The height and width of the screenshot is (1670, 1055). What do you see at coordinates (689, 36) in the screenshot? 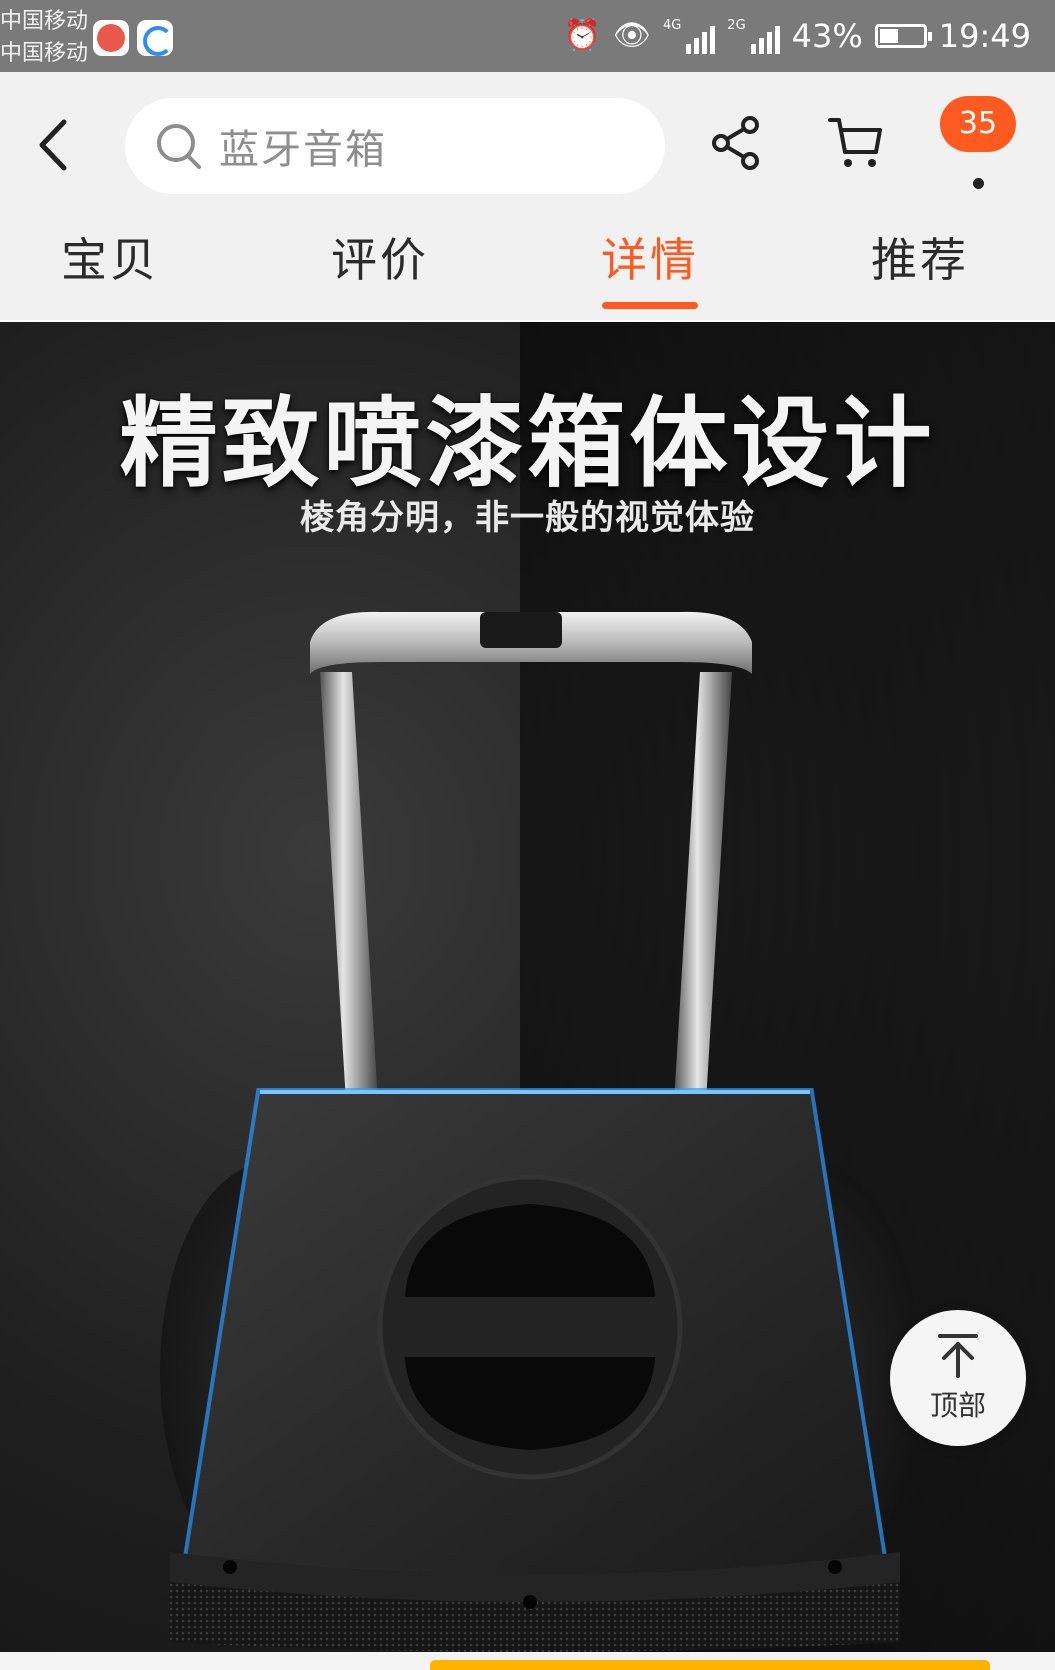
I see `signal-icon-1: 4G` at bounding box center [689, 36].